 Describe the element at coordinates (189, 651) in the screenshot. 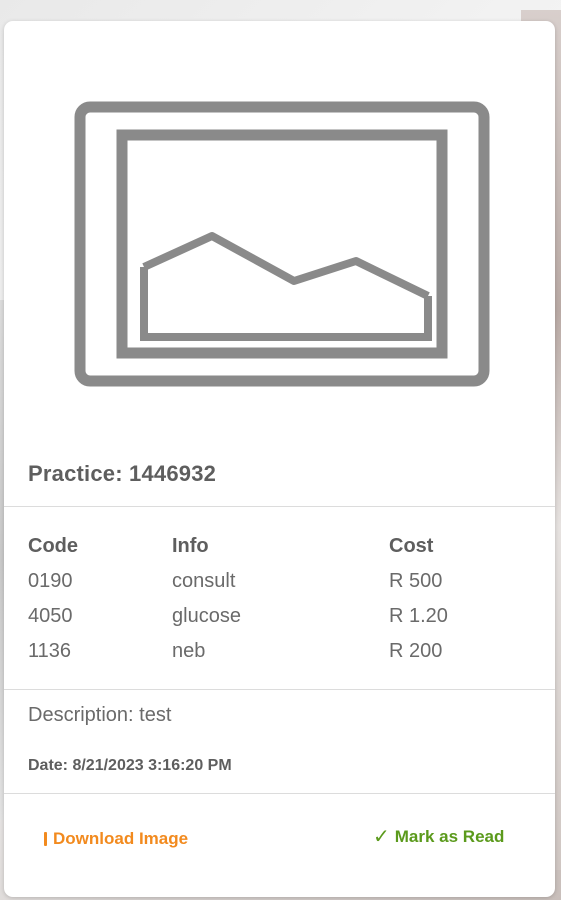

I see `cell-info: neb` at that location.